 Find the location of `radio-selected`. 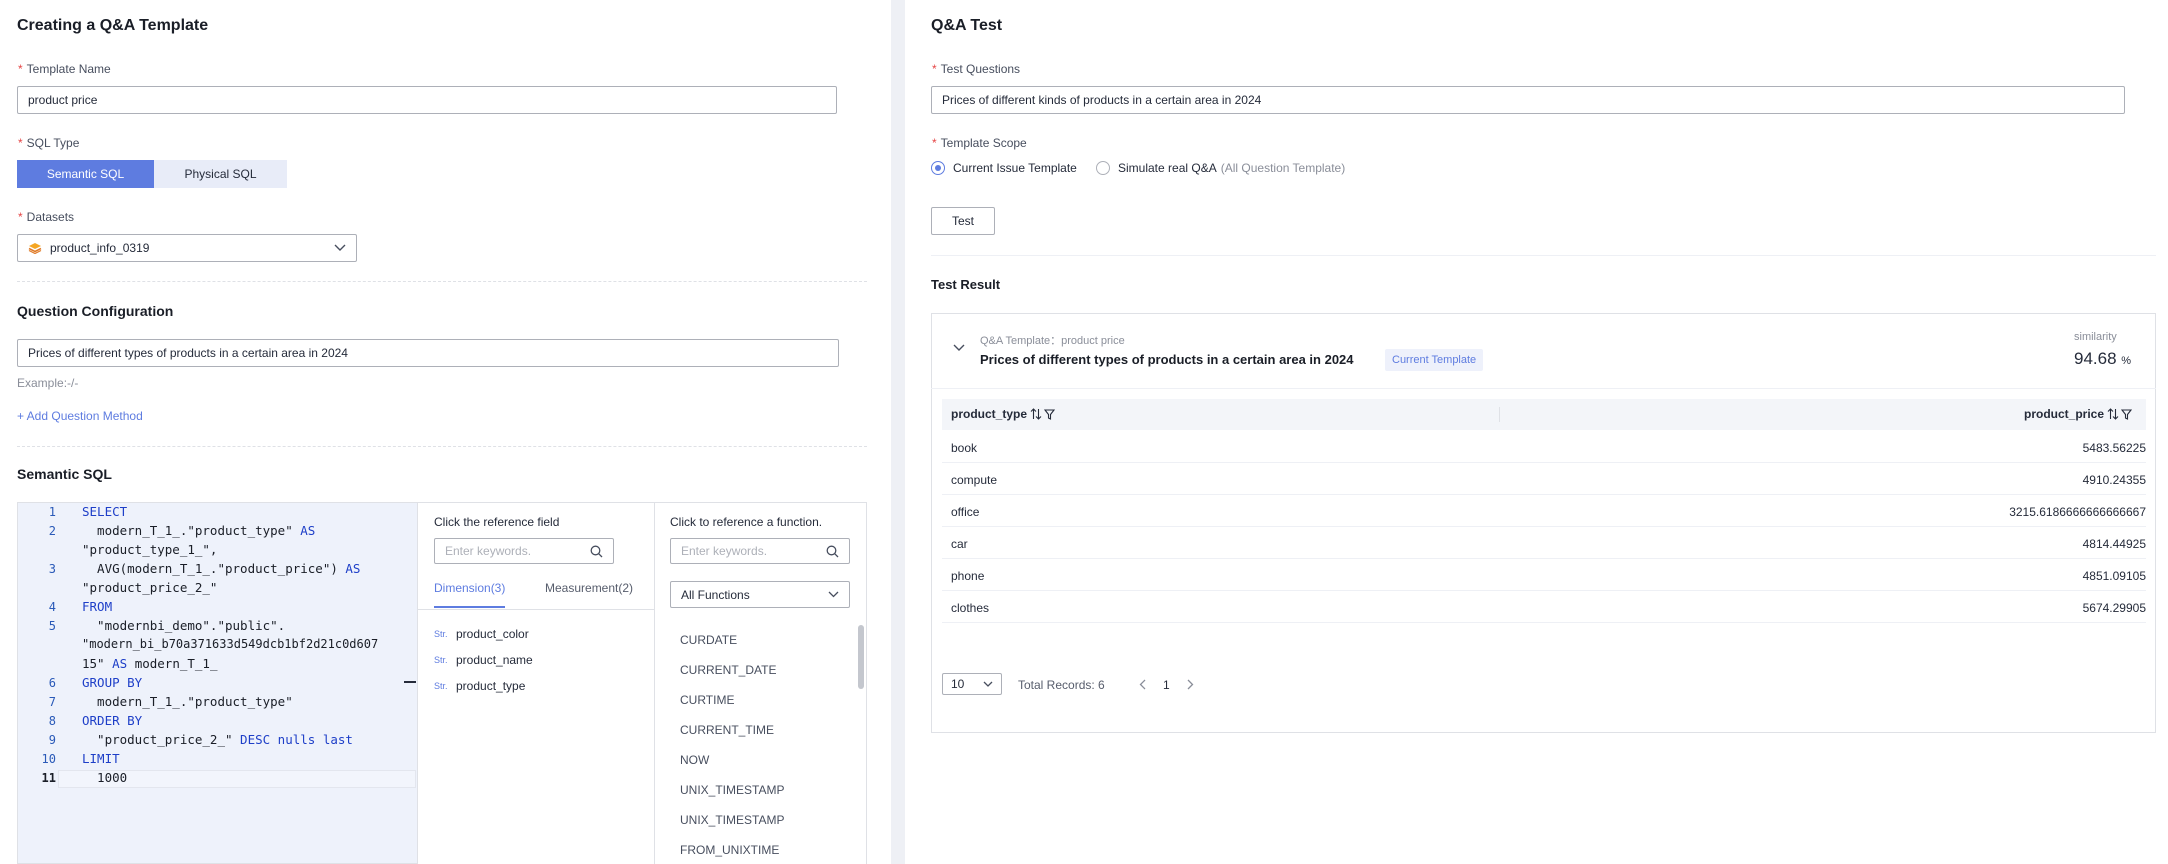

radio-selected is located at coordinates (938, 168).